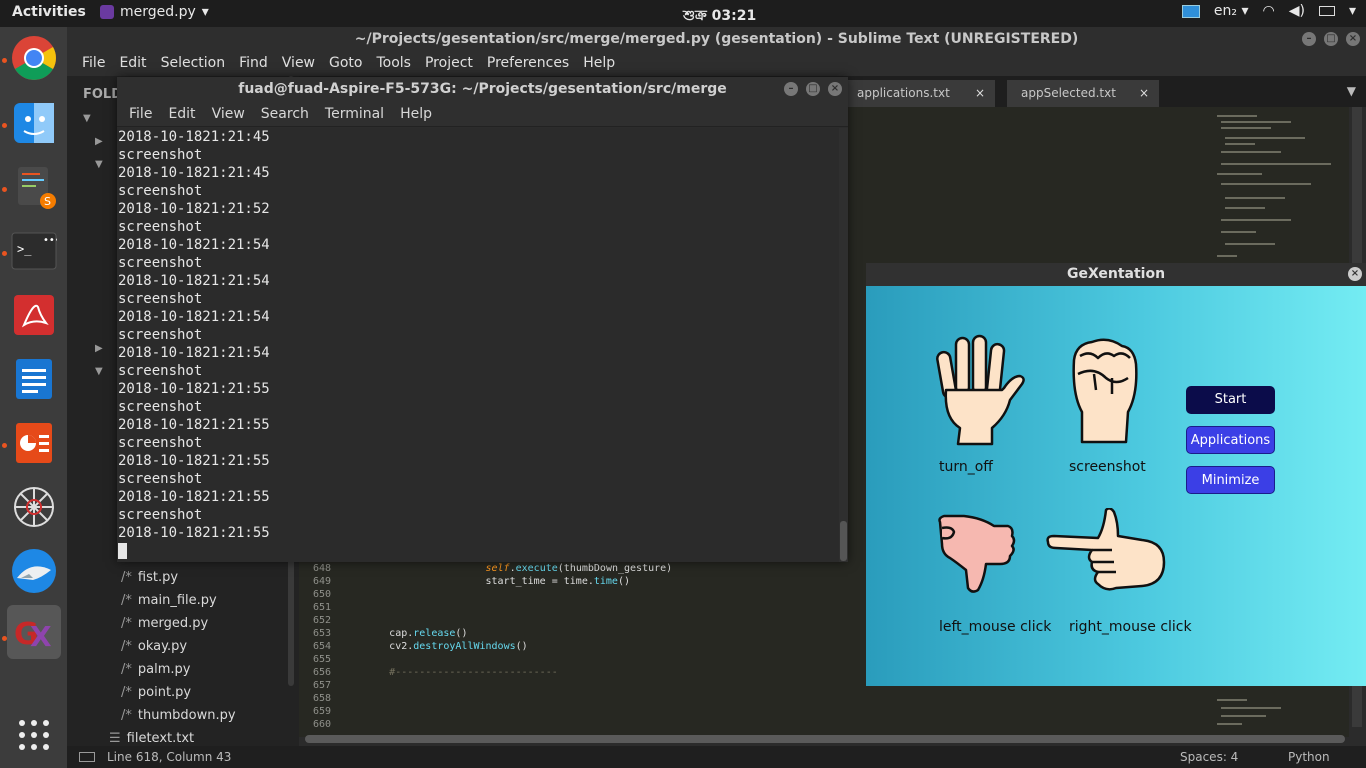 The height and width of the screenshot is (768, 1366). I want to click on indentation-setting: Spaces: 4, so click(1209, 757).